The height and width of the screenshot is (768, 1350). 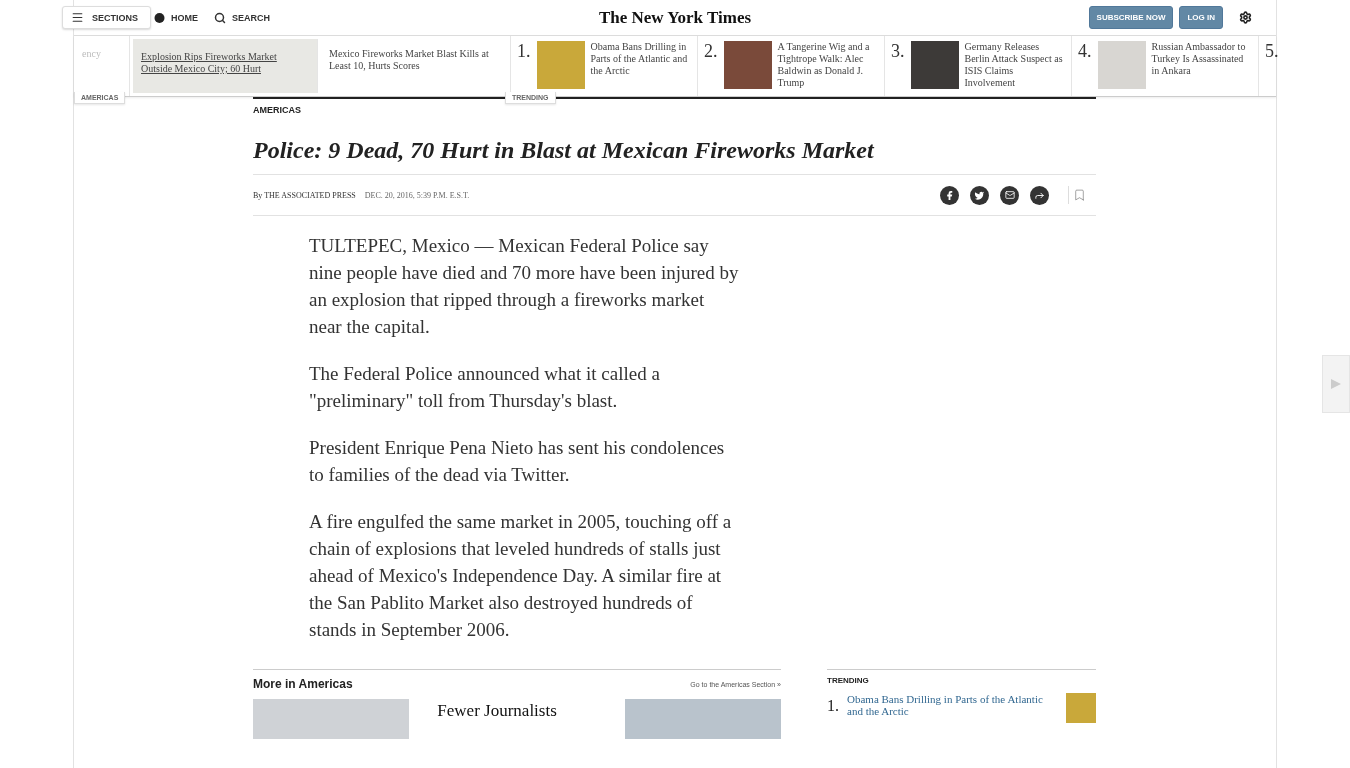 I want to click on sections-button: SECTIONS, so click(x=106, y=17).